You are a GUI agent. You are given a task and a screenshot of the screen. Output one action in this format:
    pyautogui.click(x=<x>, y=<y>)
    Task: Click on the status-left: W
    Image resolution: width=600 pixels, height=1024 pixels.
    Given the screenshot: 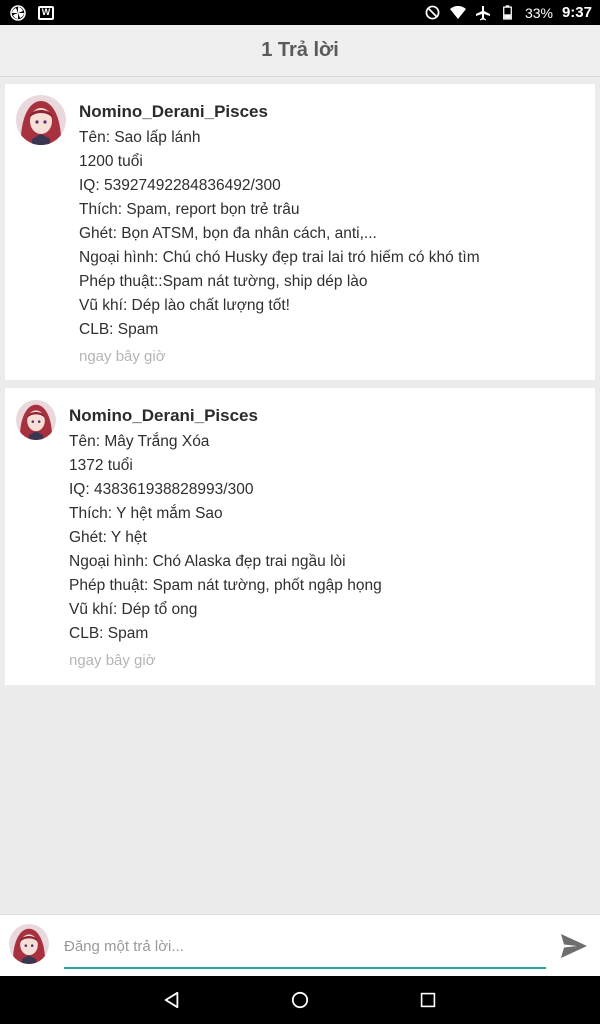 What is the action you would take?
    pyautogui.click(x=32, y=12)
    